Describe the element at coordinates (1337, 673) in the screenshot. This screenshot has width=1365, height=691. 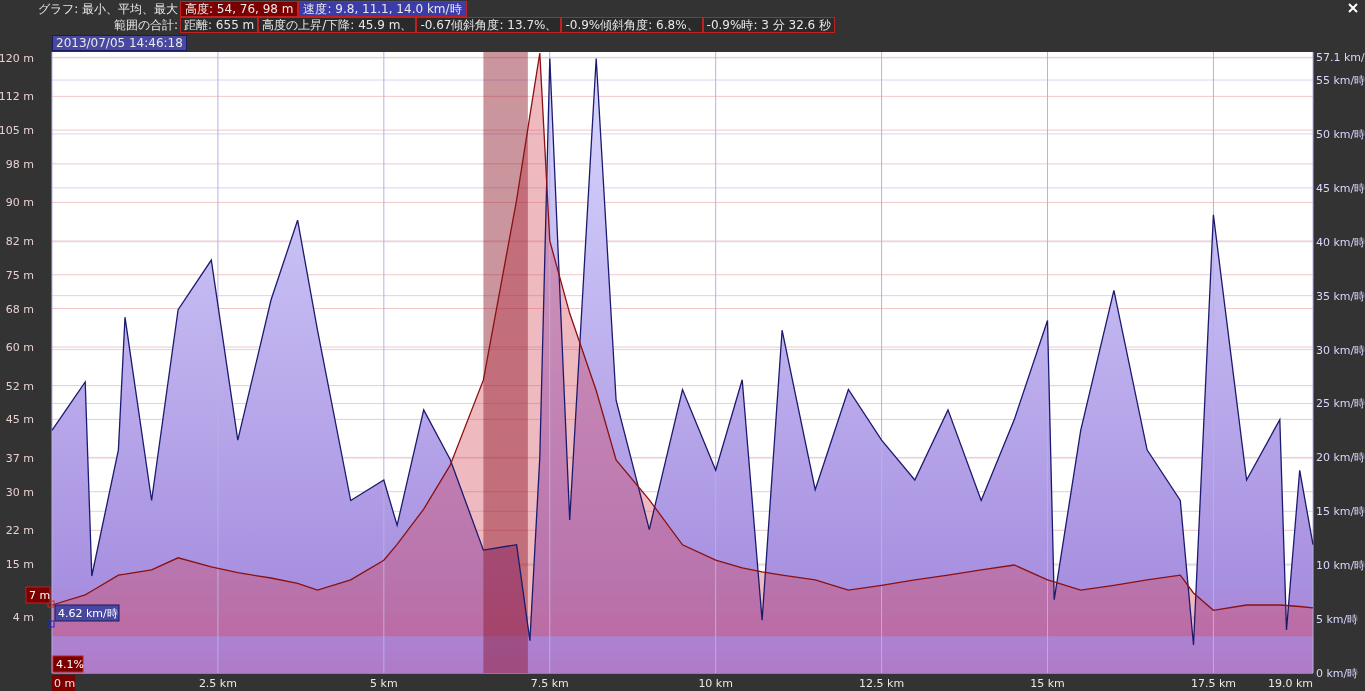
I see `speed-axis-label: 0 km/時` at that location.